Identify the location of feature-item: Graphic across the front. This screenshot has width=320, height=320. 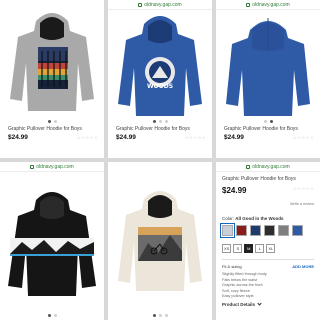
(242, 285).